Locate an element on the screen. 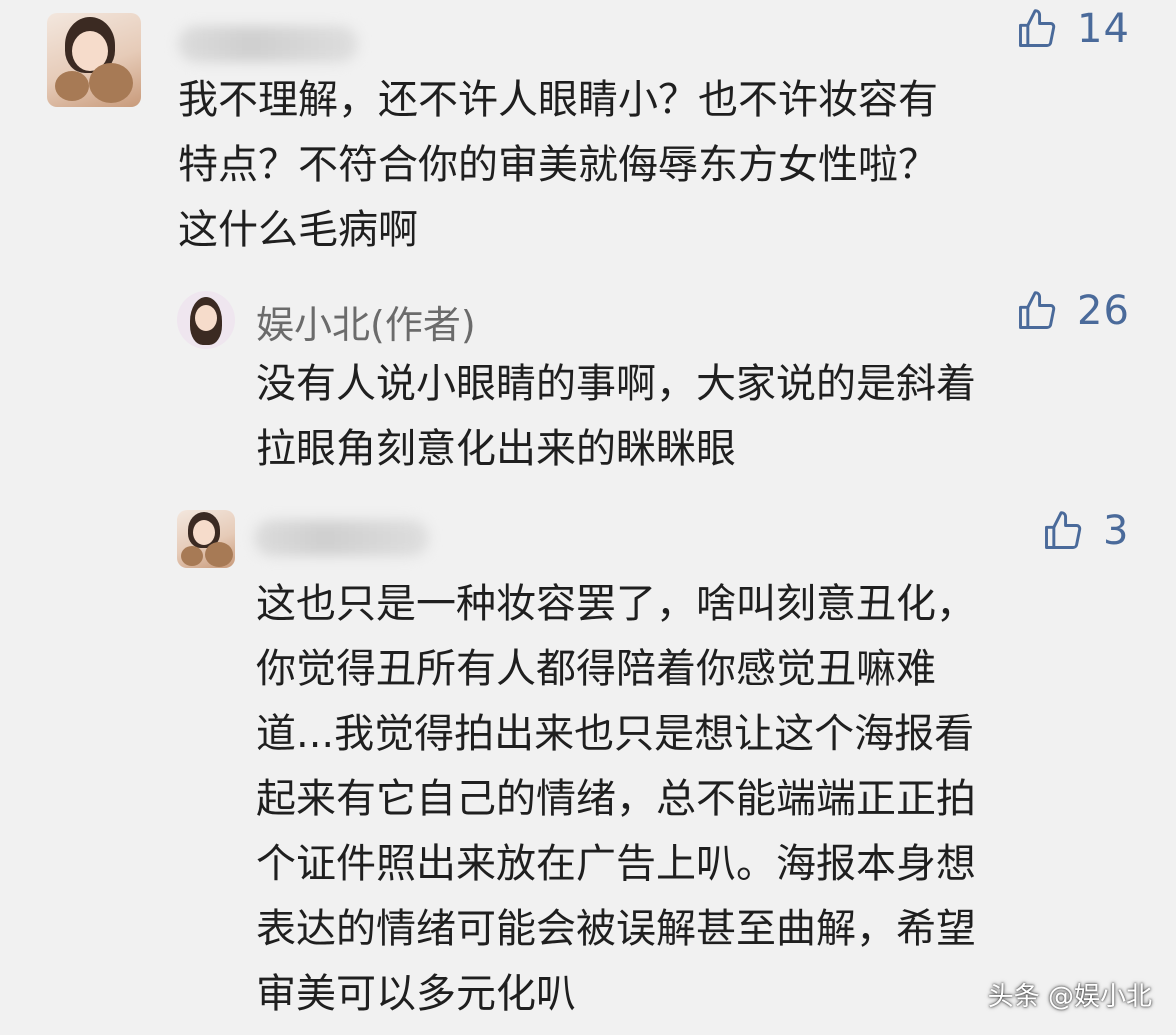 The height and width of the screenshot is (1035, 1176). like-button: 14 is located at coordinates (1072, 29).